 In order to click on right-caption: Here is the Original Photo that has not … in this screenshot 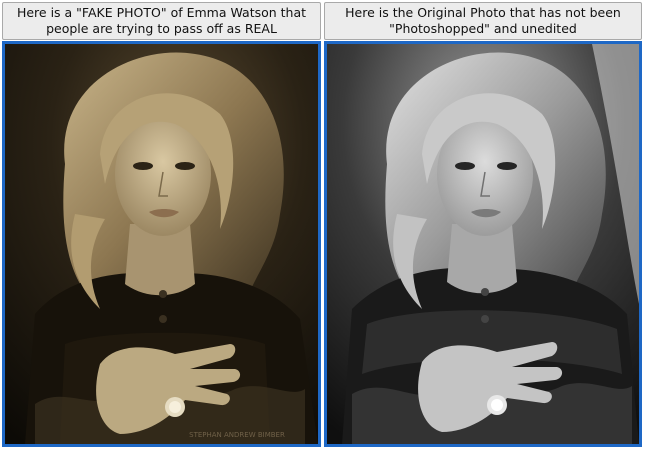, I will do `click(483, 21)`.